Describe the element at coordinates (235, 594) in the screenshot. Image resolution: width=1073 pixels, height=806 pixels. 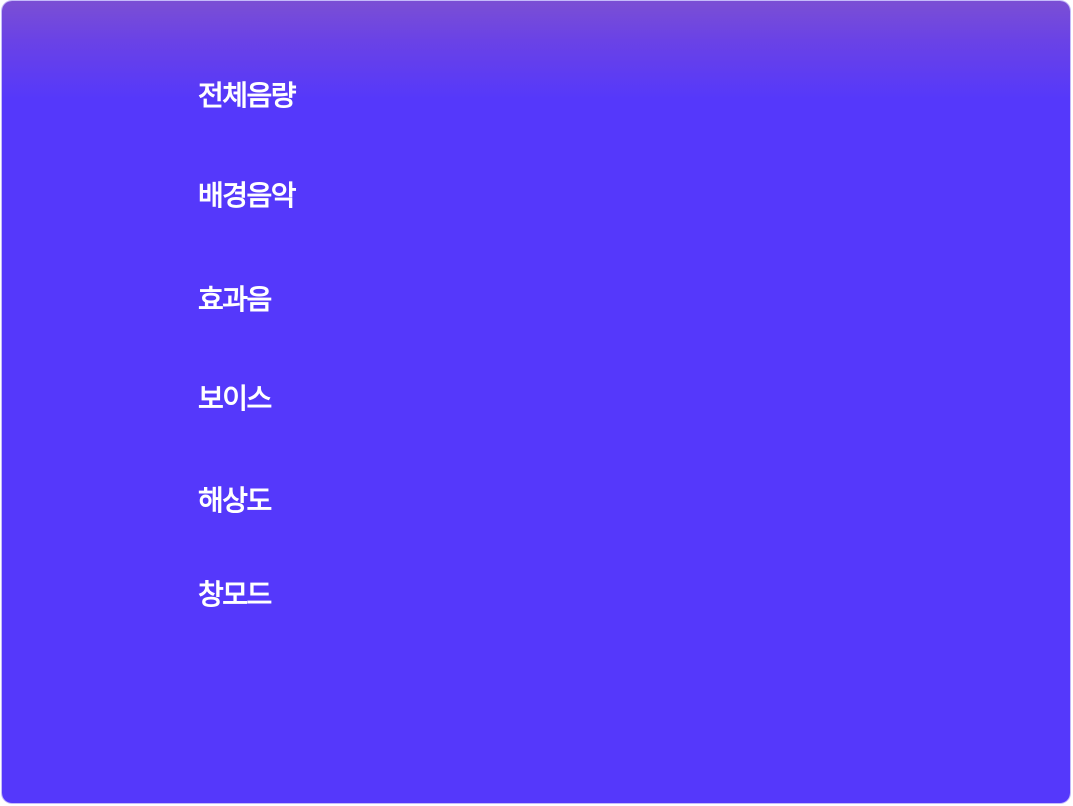
I see `window-mode-label: 창모드` at that location.